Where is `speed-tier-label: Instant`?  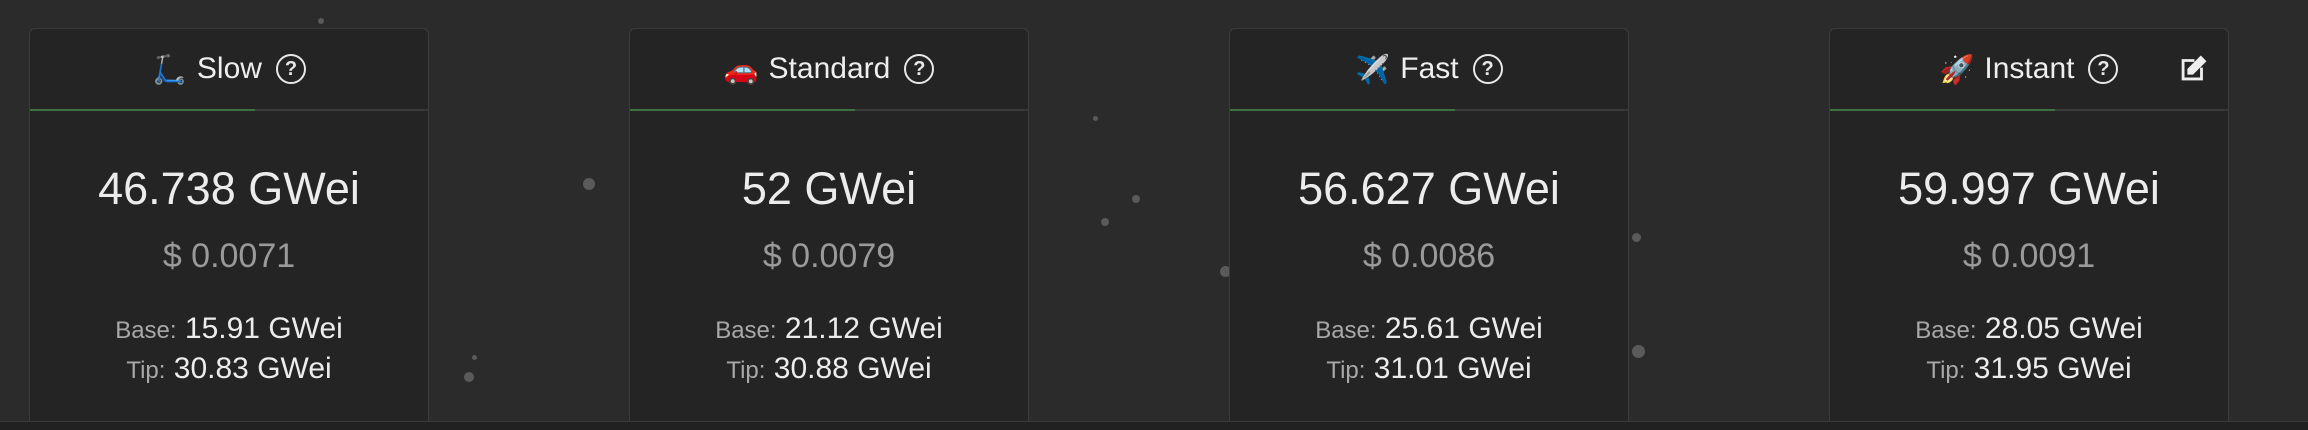 speed-tier-label: Instant is located at coordinates (2029, 68).